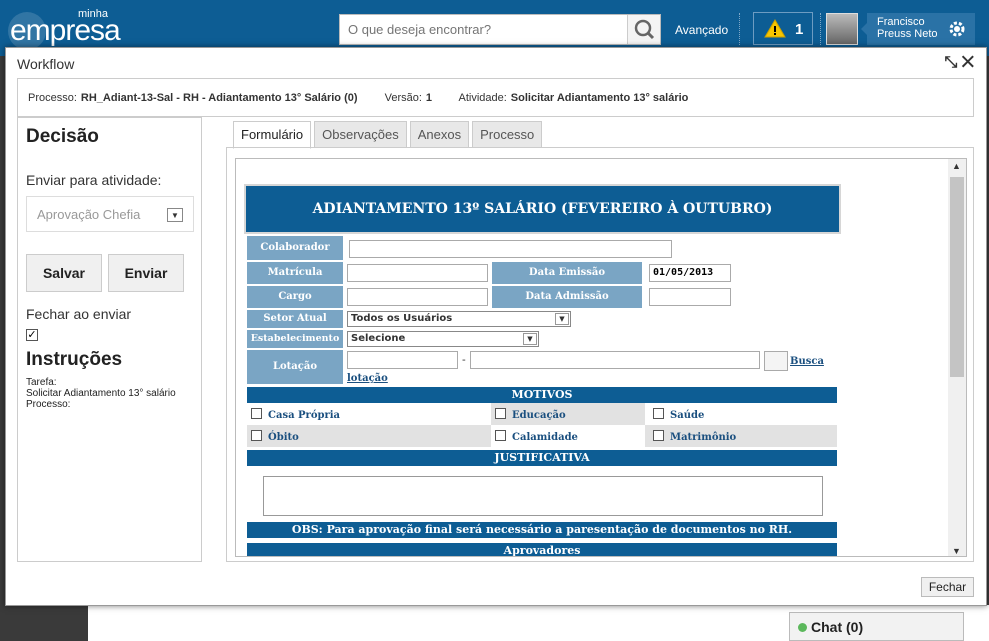  I want to click on alert-count: 1, so click(799, 29).